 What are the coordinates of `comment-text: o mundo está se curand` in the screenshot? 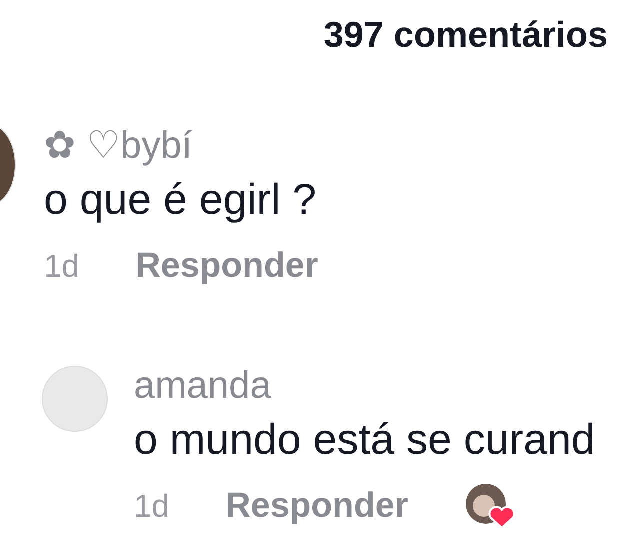 It's located at (365, 440).